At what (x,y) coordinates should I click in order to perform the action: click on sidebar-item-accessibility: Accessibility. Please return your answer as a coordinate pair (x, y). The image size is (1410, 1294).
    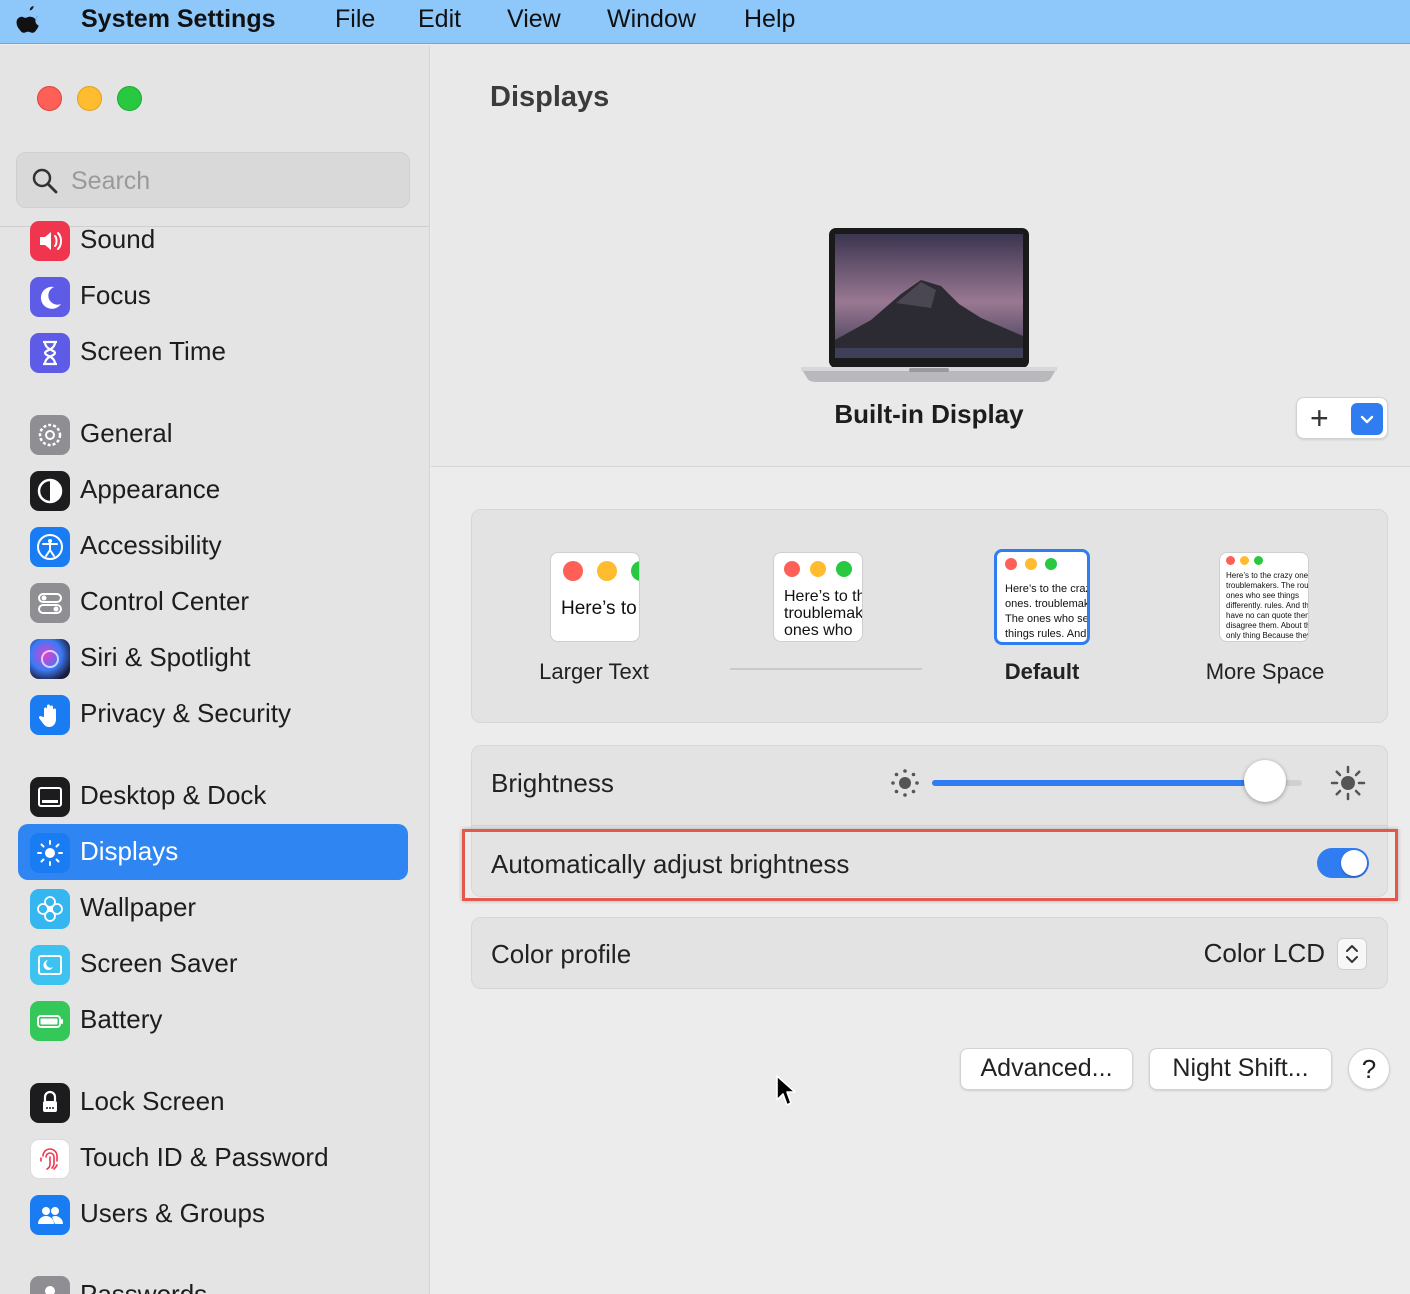
    Looking at the image, I should click on (213, 546).